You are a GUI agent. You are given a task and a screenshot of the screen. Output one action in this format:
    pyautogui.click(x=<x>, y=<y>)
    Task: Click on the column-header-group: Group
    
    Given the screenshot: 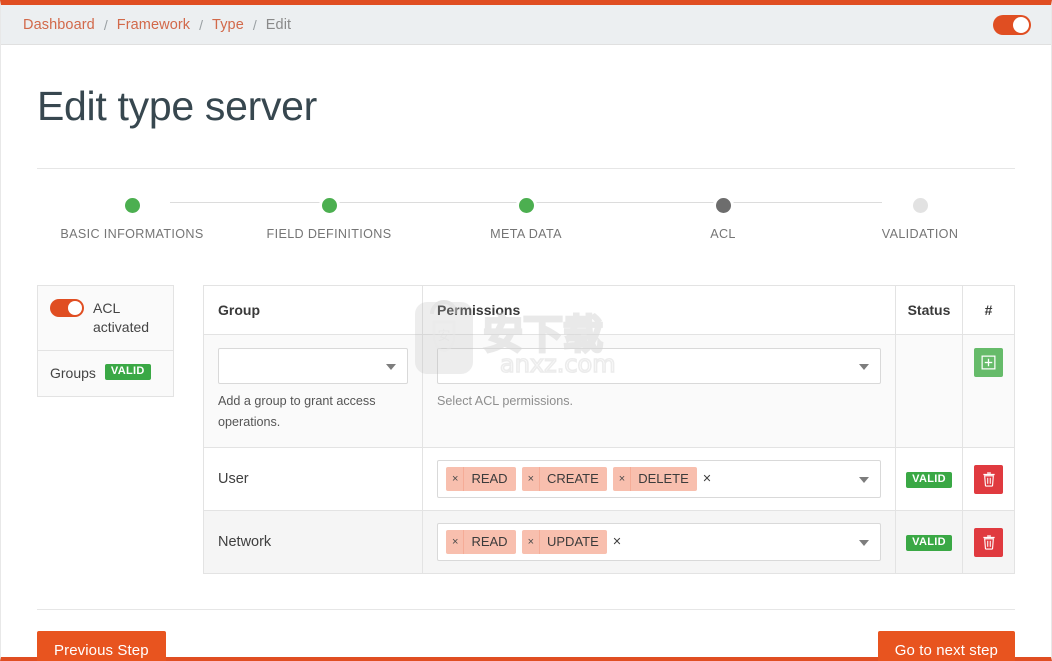 What is the action you would take?
    pyautogui.click(x=313, y=310)
    